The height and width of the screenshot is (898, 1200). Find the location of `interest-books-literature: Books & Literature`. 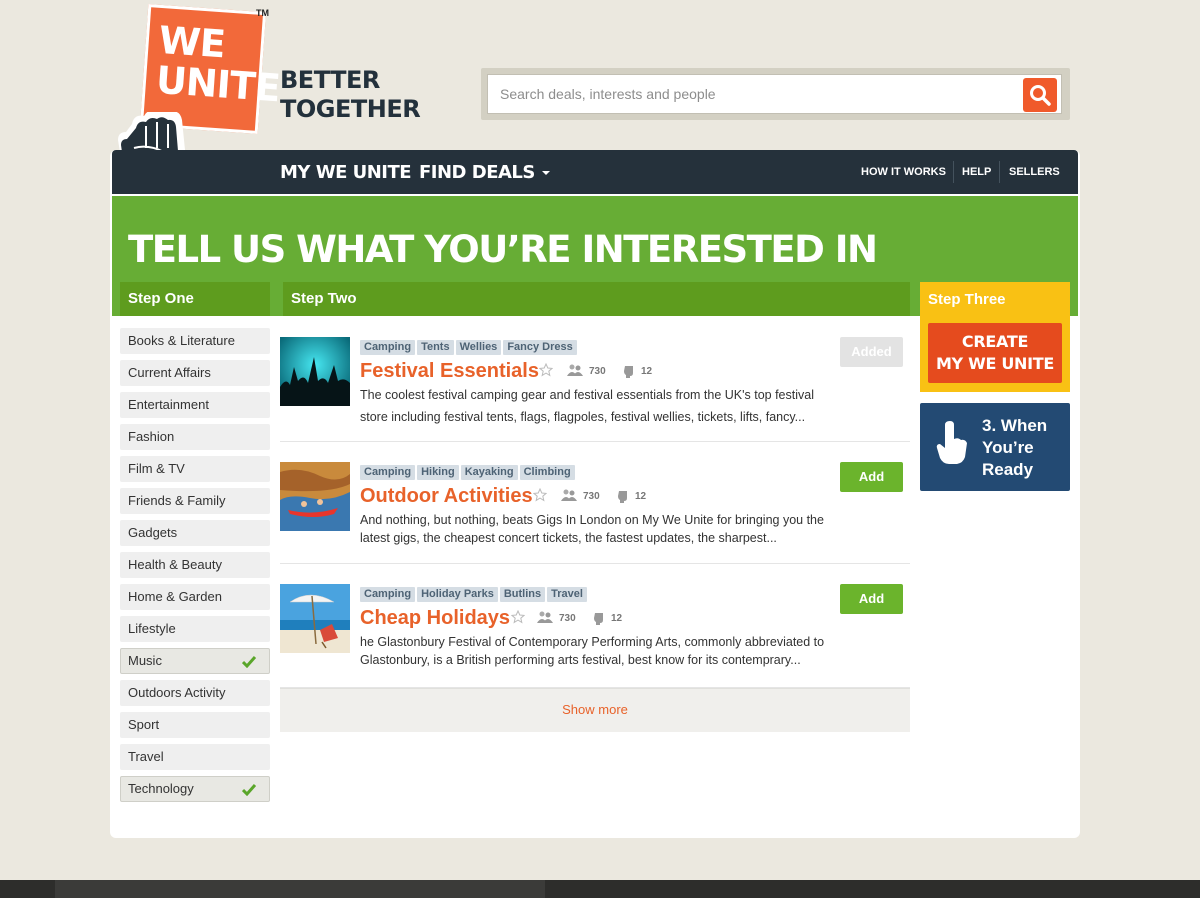

interest-books-literature: Books & Literature is located at coordinates (195, 341).